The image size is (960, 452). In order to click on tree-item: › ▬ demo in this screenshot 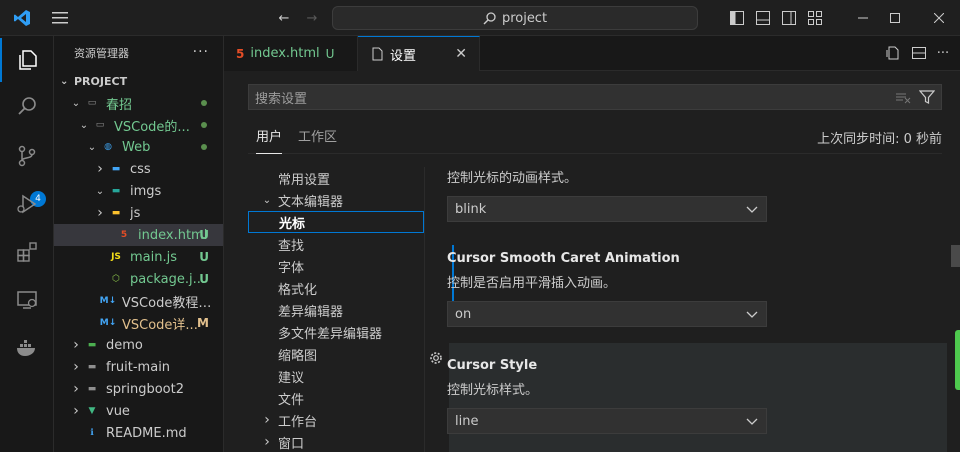, I will do `click(138, 345)`.